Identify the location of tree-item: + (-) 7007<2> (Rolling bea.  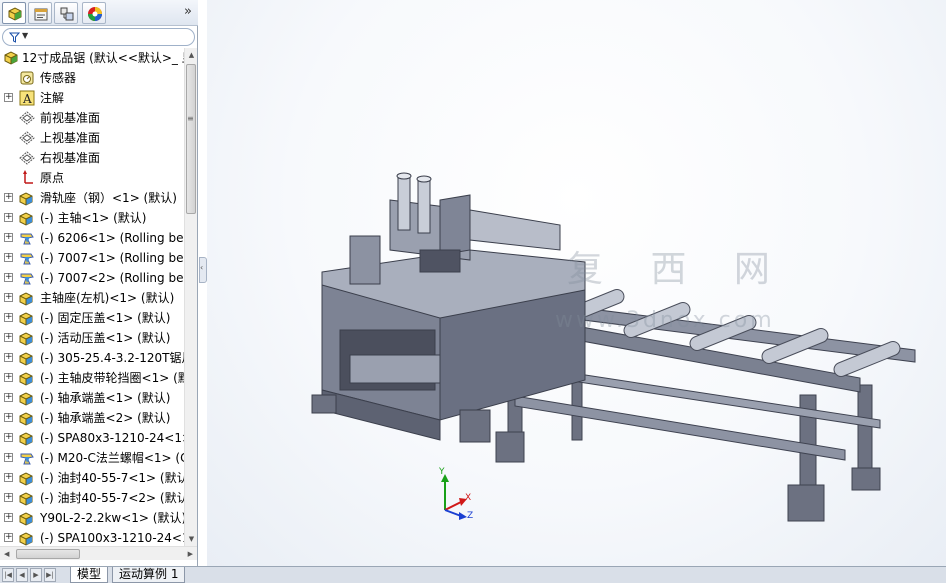
(92, 278).